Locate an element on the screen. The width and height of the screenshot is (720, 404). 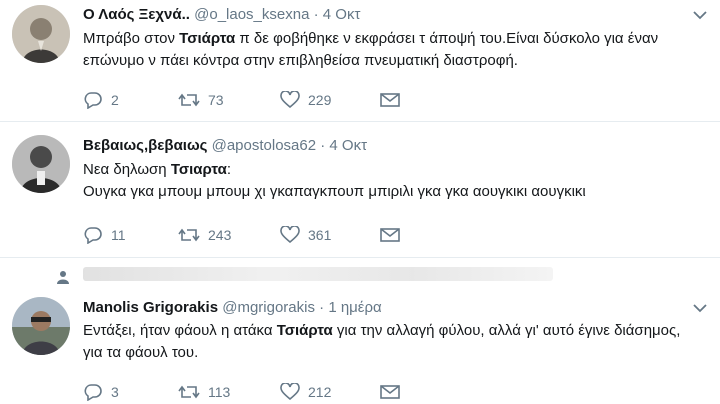
tweet-actions: 11 243 361 is located at coordinates (283, 235).